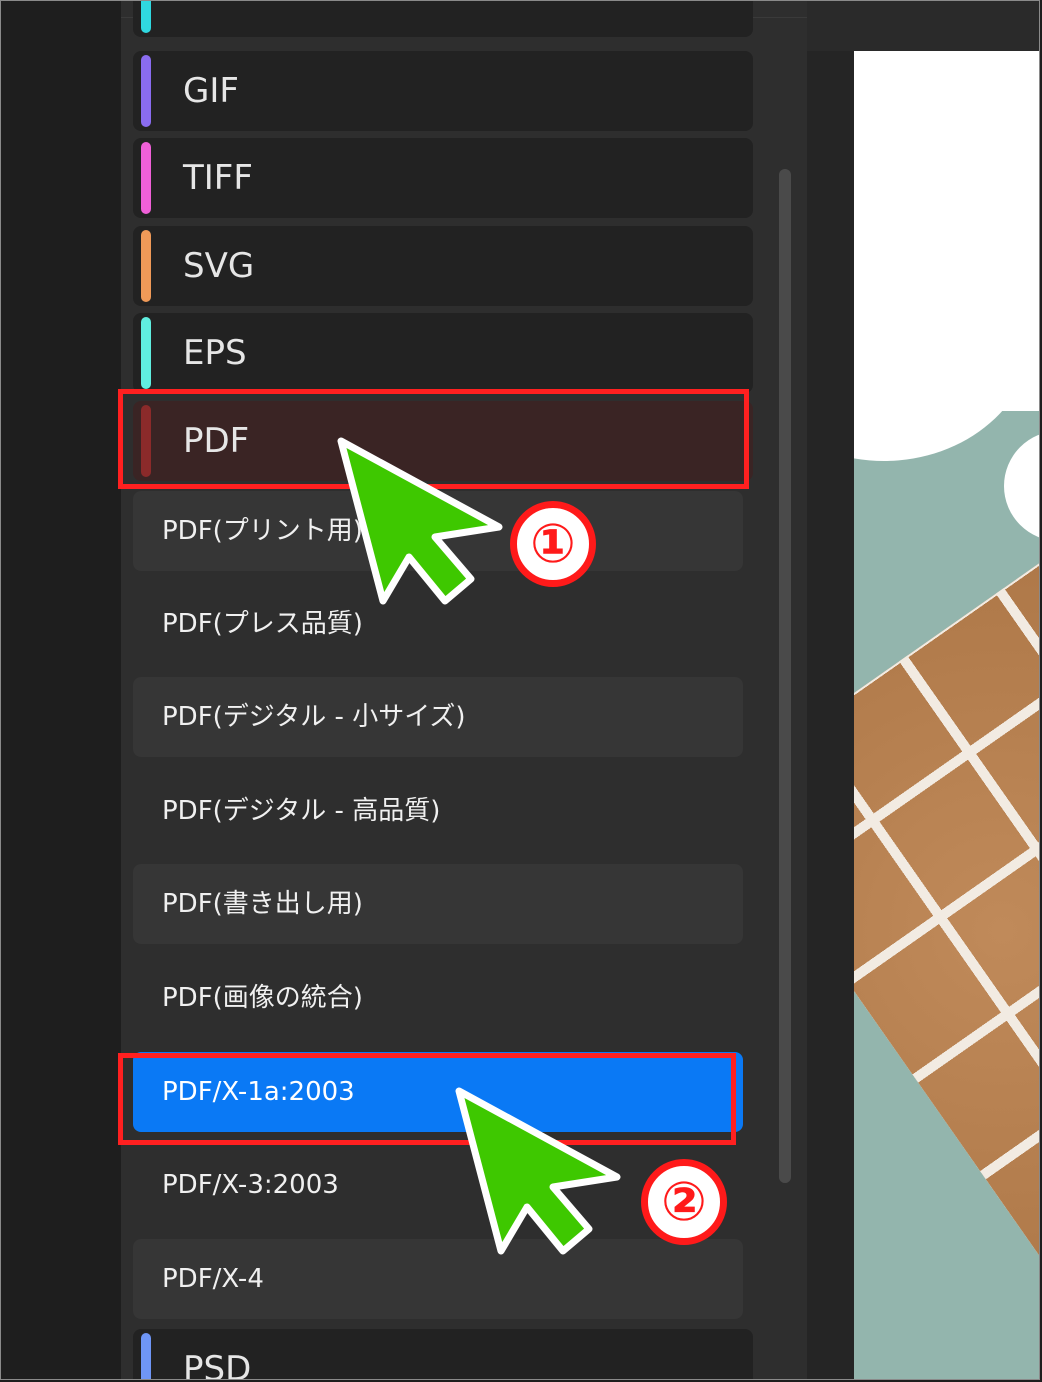 The image size is (1042, 1382). What do you see at coordinates (438, 1279) in the screenshot?
I see `pdf-preset-x4: PDF/X-4` at bounding box center [438, 1279].